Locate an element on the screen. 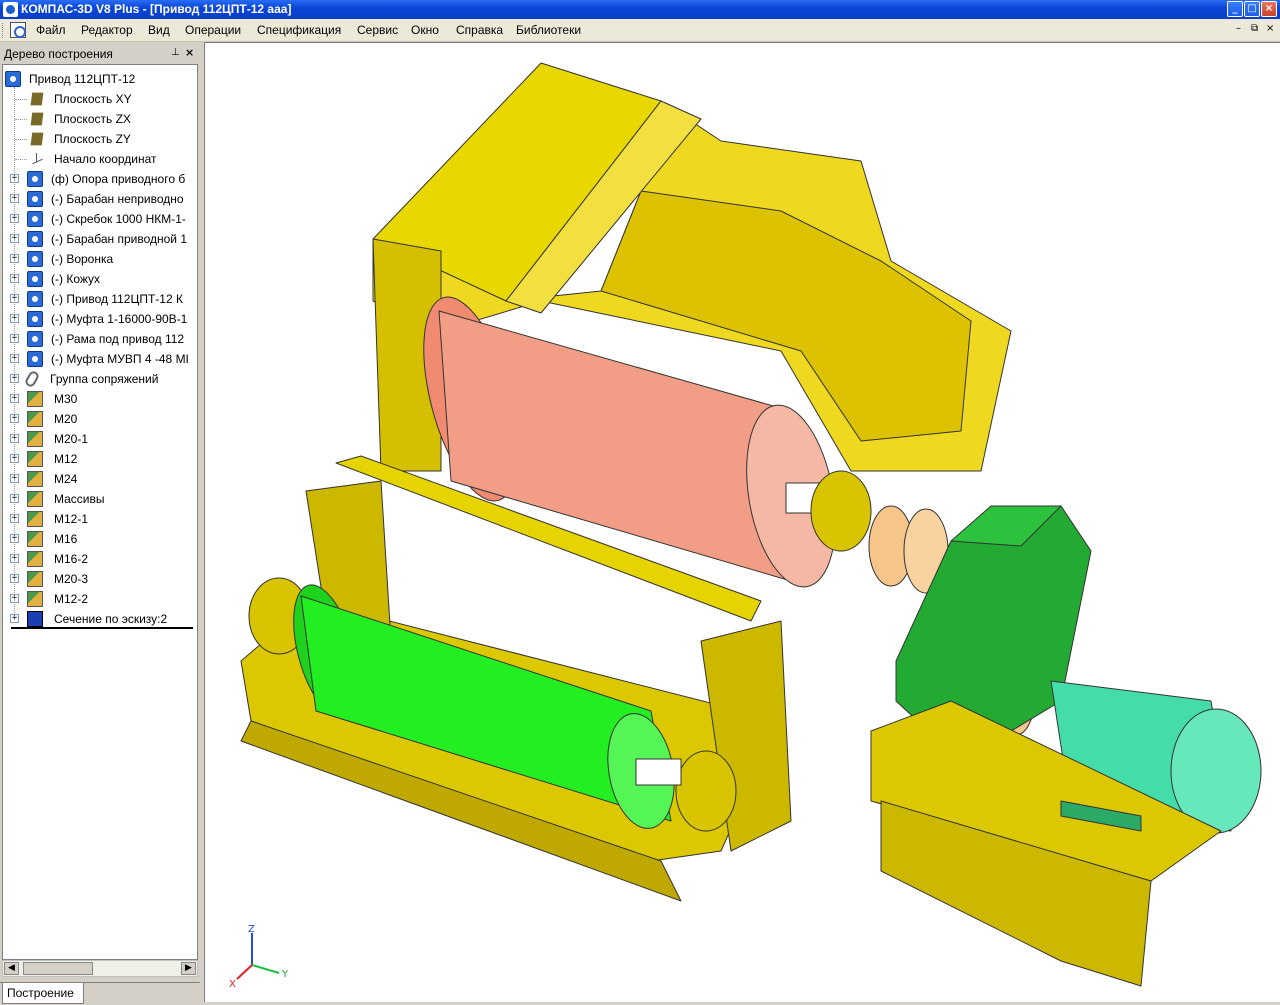 Image resolution: width=1280 pixels, height=1005 pixels. minimize-button: _ is located at coordinates (1235, 9).